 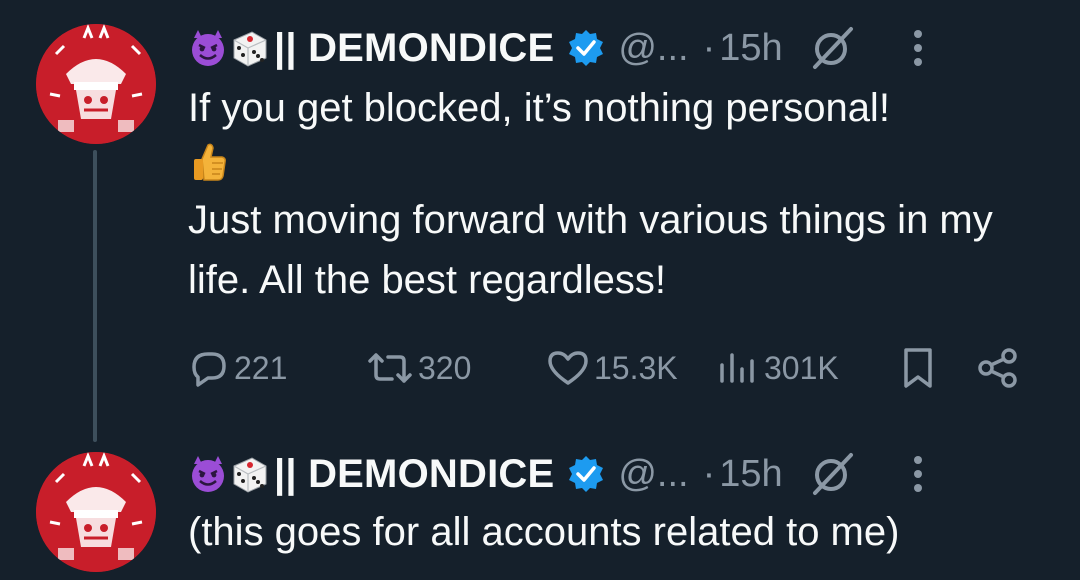 I want to click on like-button: 15.3K, so click(x=612, y=368).